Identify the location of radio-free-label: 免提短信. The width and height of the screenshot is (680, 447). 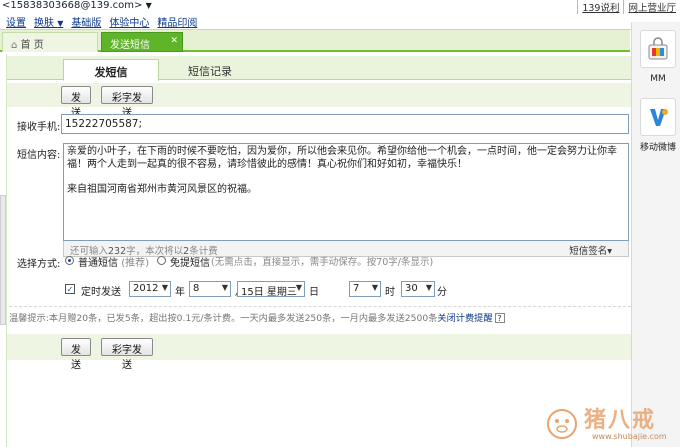
(190, 263).